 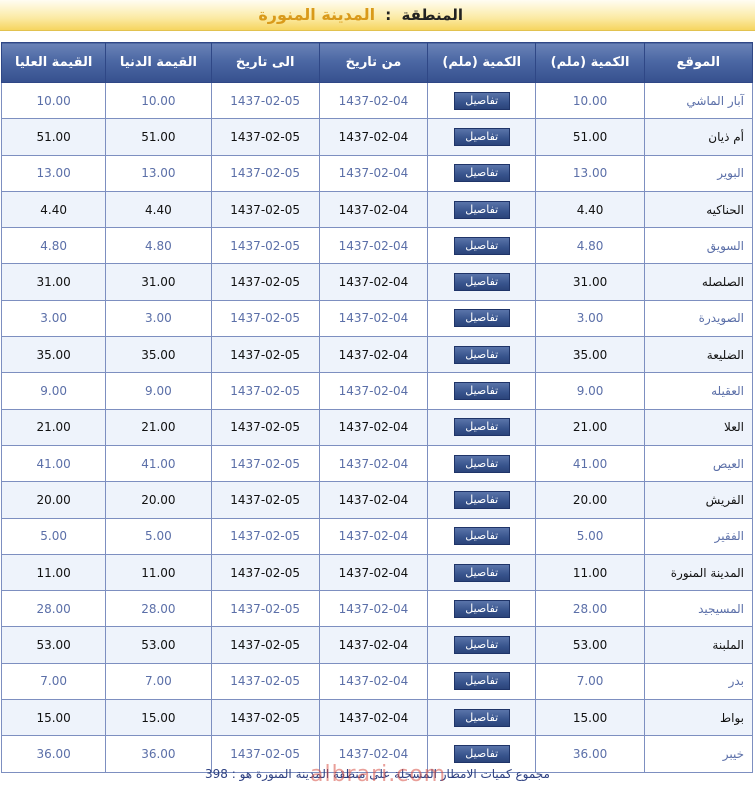 What do you see at coordinates (53, 62) in the screenshot?
I see `header-max-value: القيمة العليا` at bounding box center [53, 62].